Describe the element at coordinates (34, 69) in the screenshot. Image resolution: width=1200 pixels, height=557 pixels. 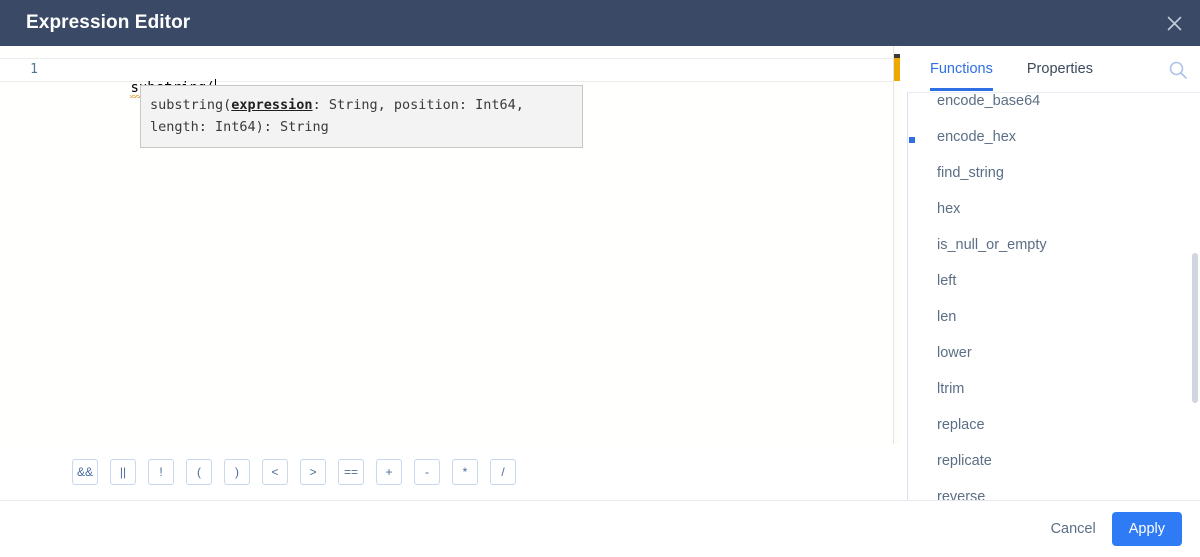
I see `line-number: 1` at that location.